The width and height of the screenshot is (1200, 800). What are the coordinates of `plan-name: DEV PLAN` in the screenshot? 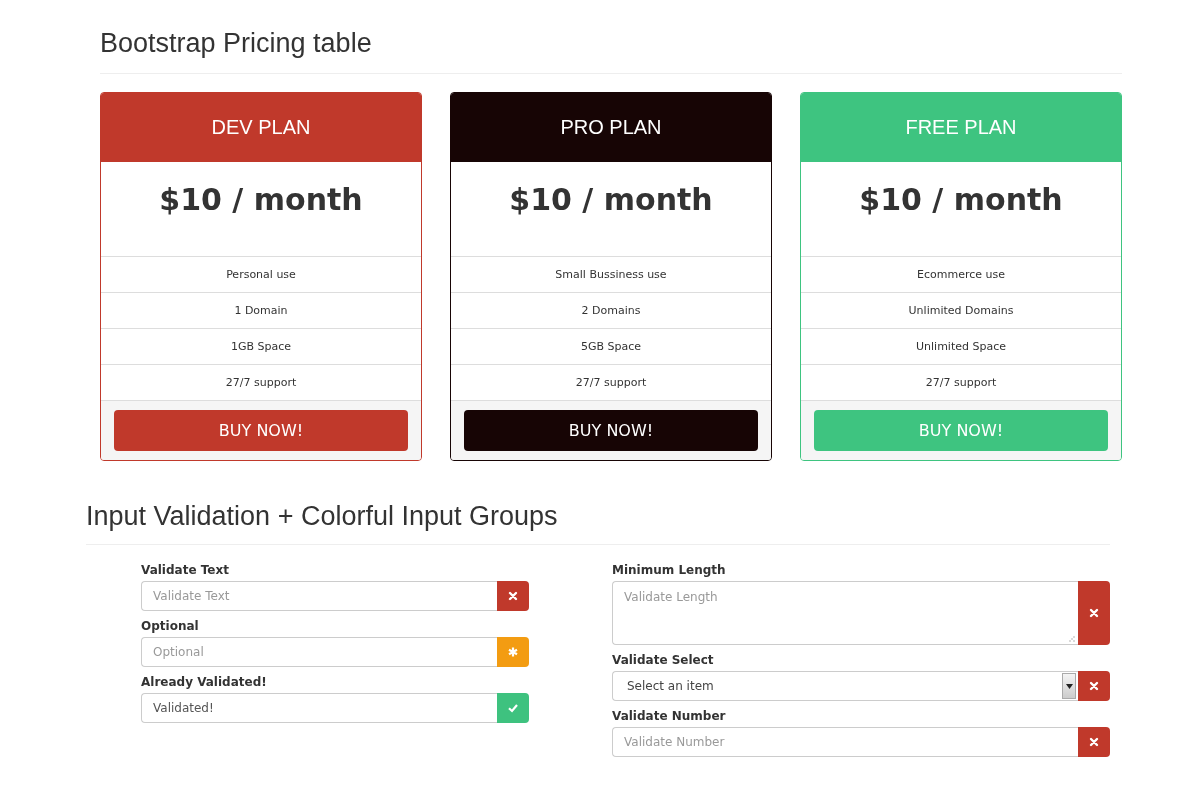 It's located at (261, 127).